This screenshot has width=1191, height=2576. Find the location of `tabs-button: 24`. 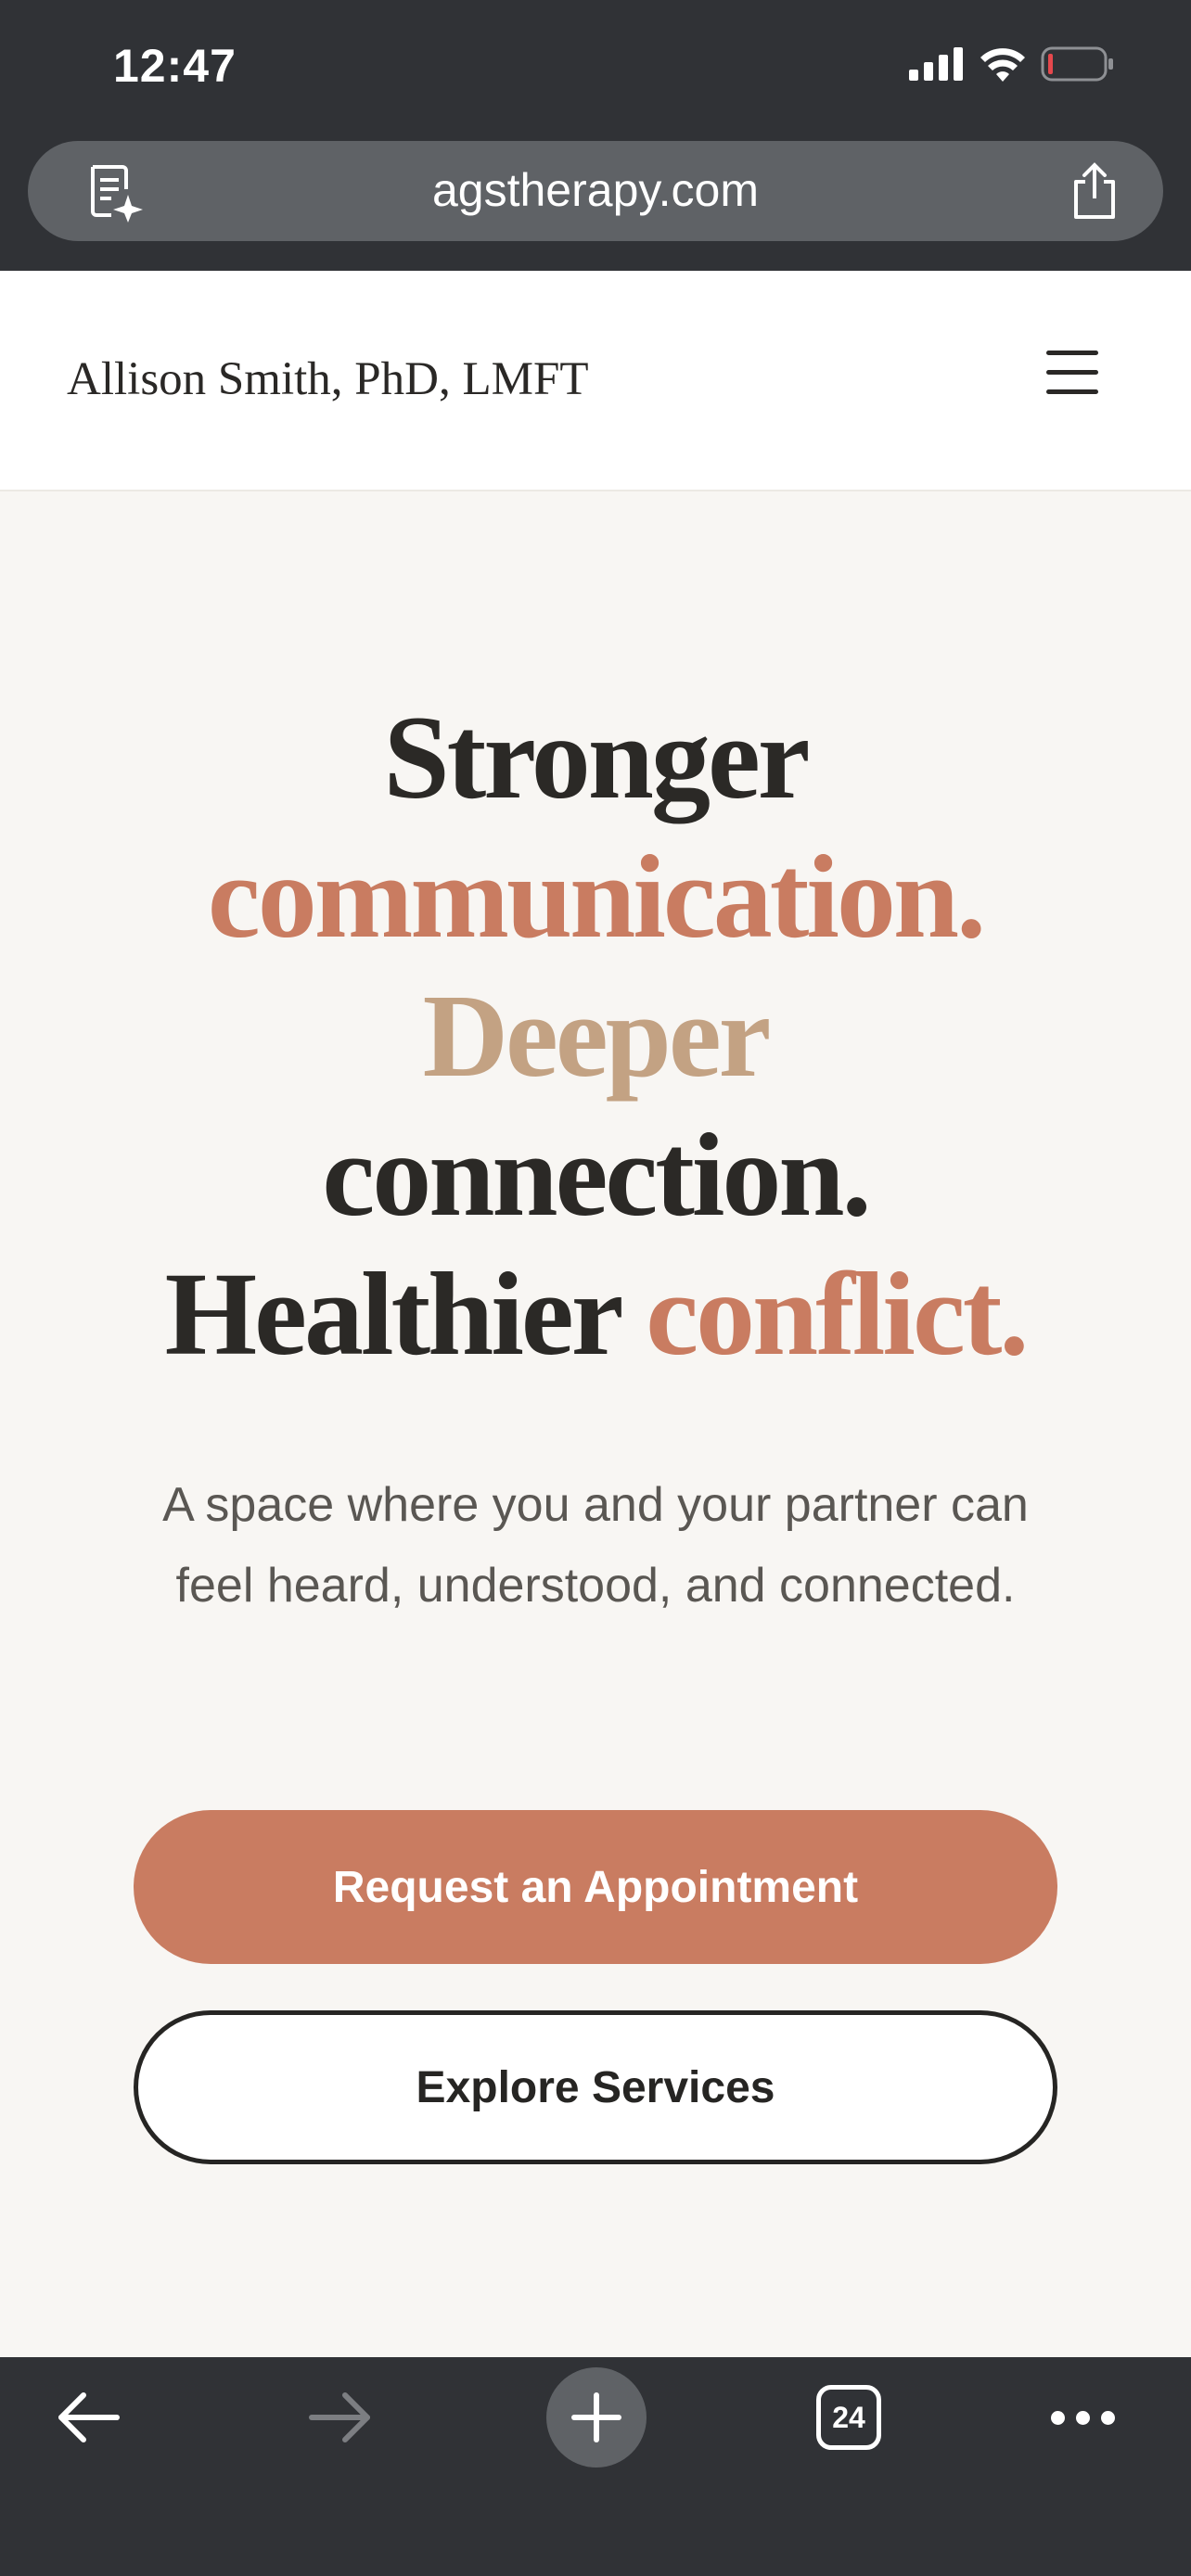

tabs-button: 24 is located at coordinates (849, 2418).